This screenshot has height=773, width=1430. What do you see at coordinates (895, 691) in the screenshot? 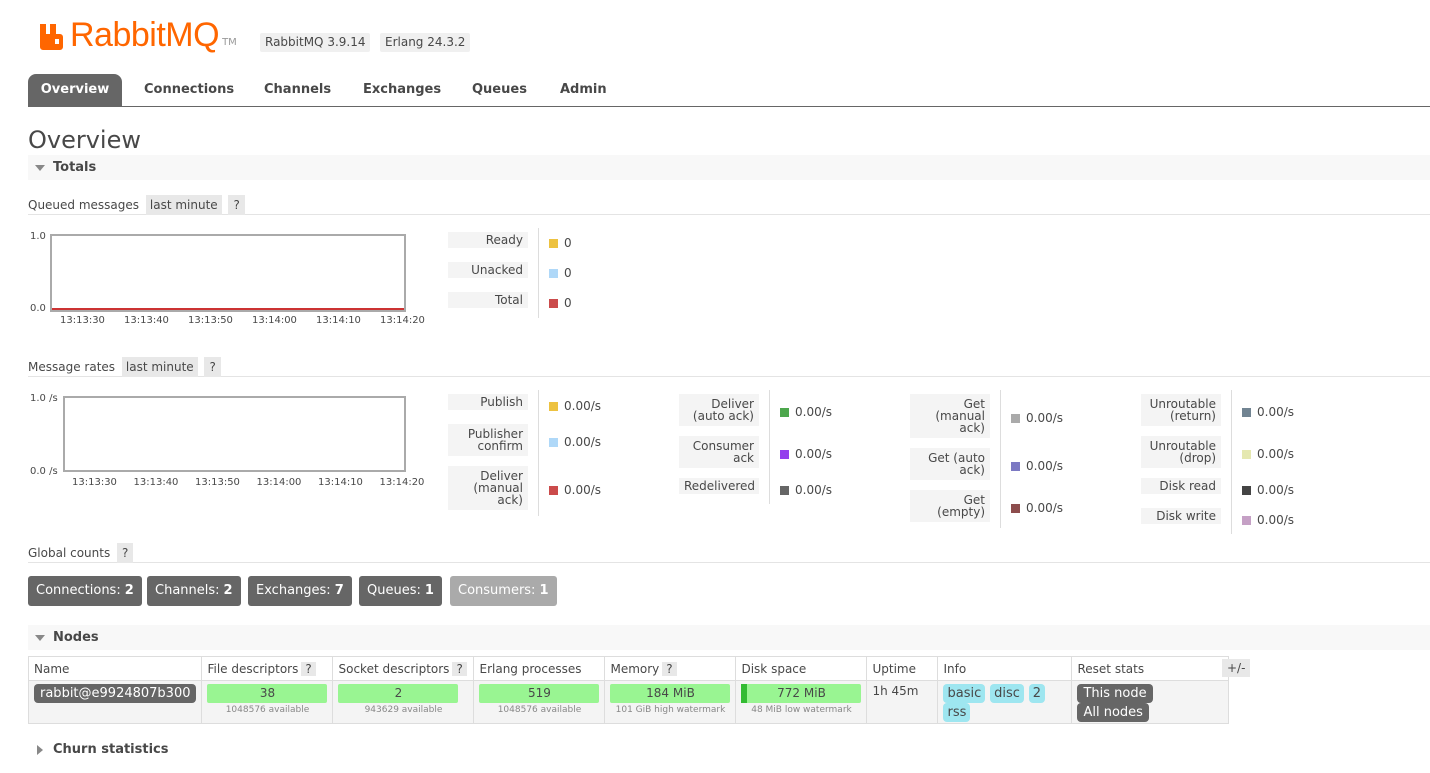
I see `uptime-value: 1h 45m` at bounding box center [895, 691].